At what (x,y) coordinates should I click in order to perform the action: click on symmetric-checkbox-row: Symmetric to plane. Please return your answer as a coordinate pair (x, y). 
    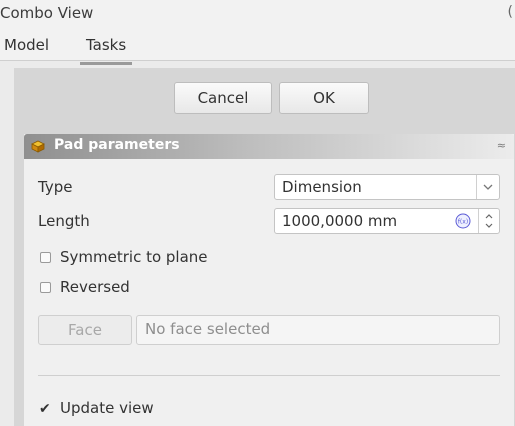
    Looking at the image, I should click on (123, 257).